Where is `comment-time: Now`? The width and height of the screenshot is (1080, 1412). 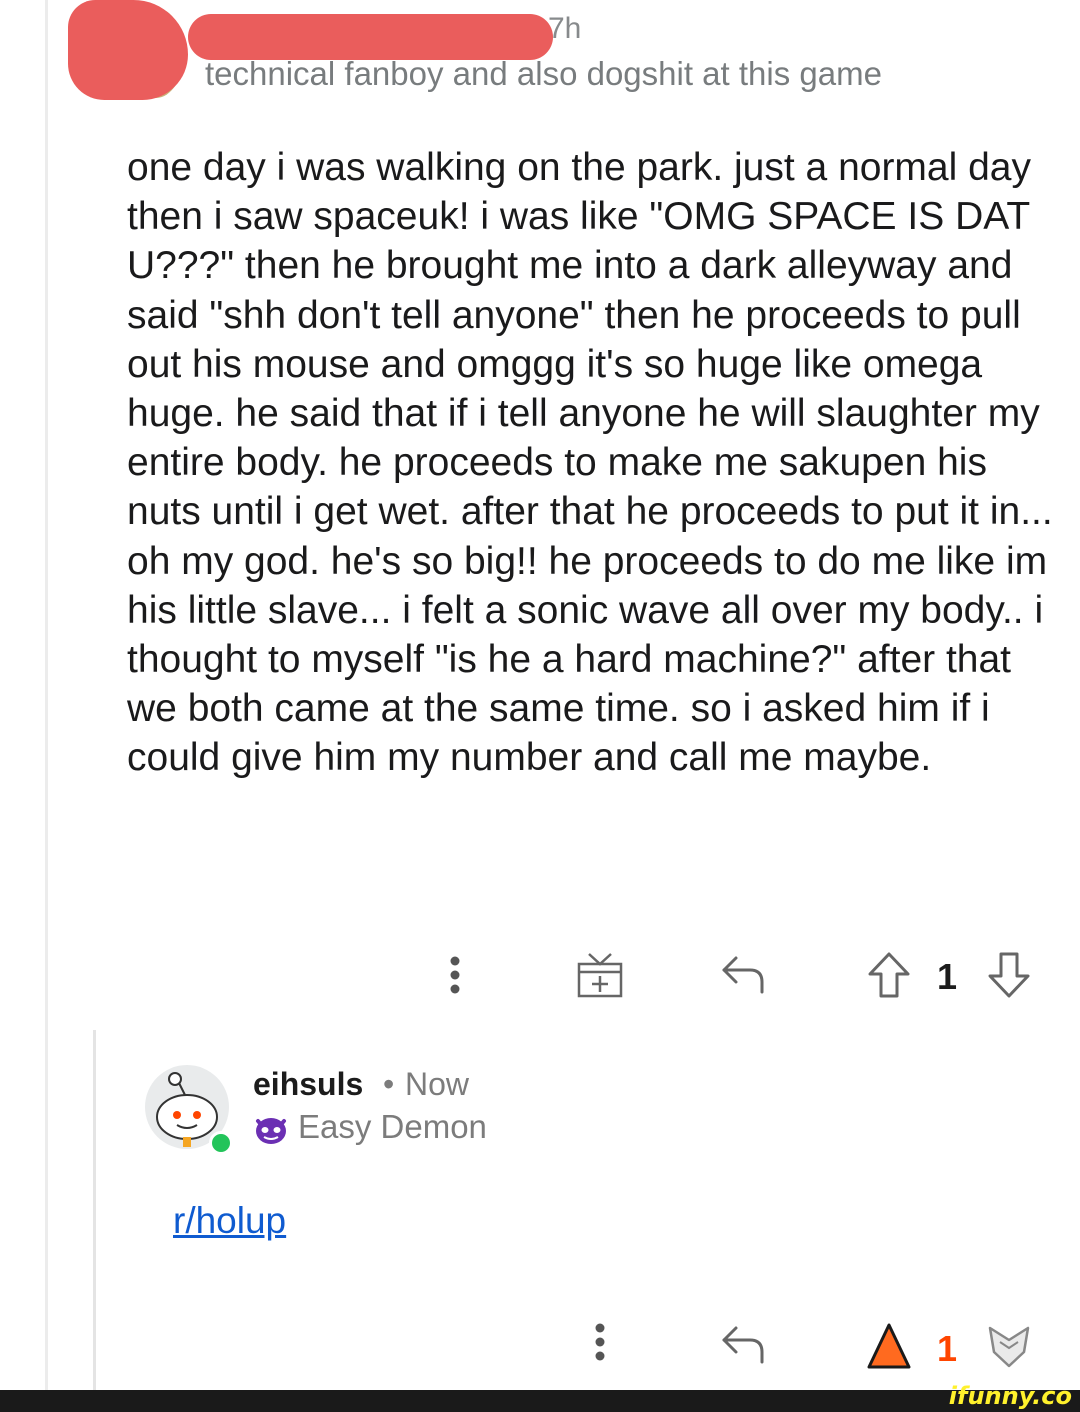 comment-time: Now is located at coordinates (437, 1084).